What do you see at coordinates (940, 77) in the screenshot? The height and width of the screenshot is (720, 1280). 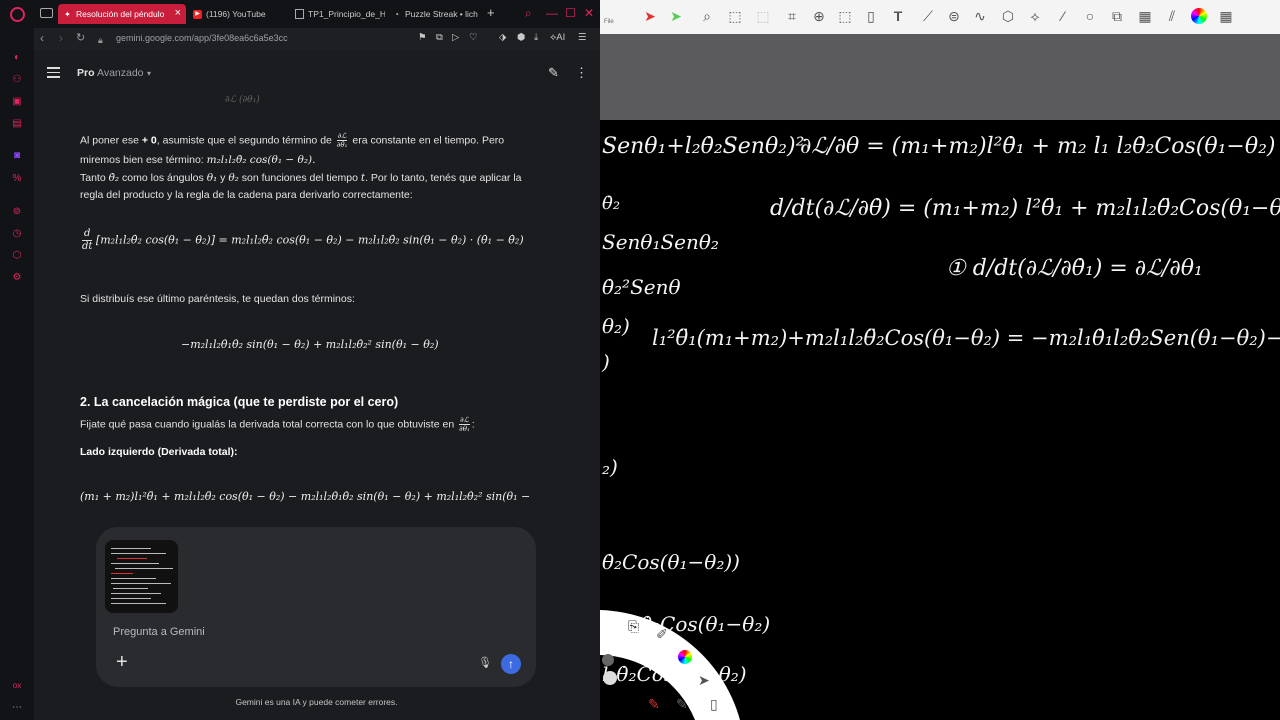 I see `whiteboard-panel` at bounding box center [940, 77].